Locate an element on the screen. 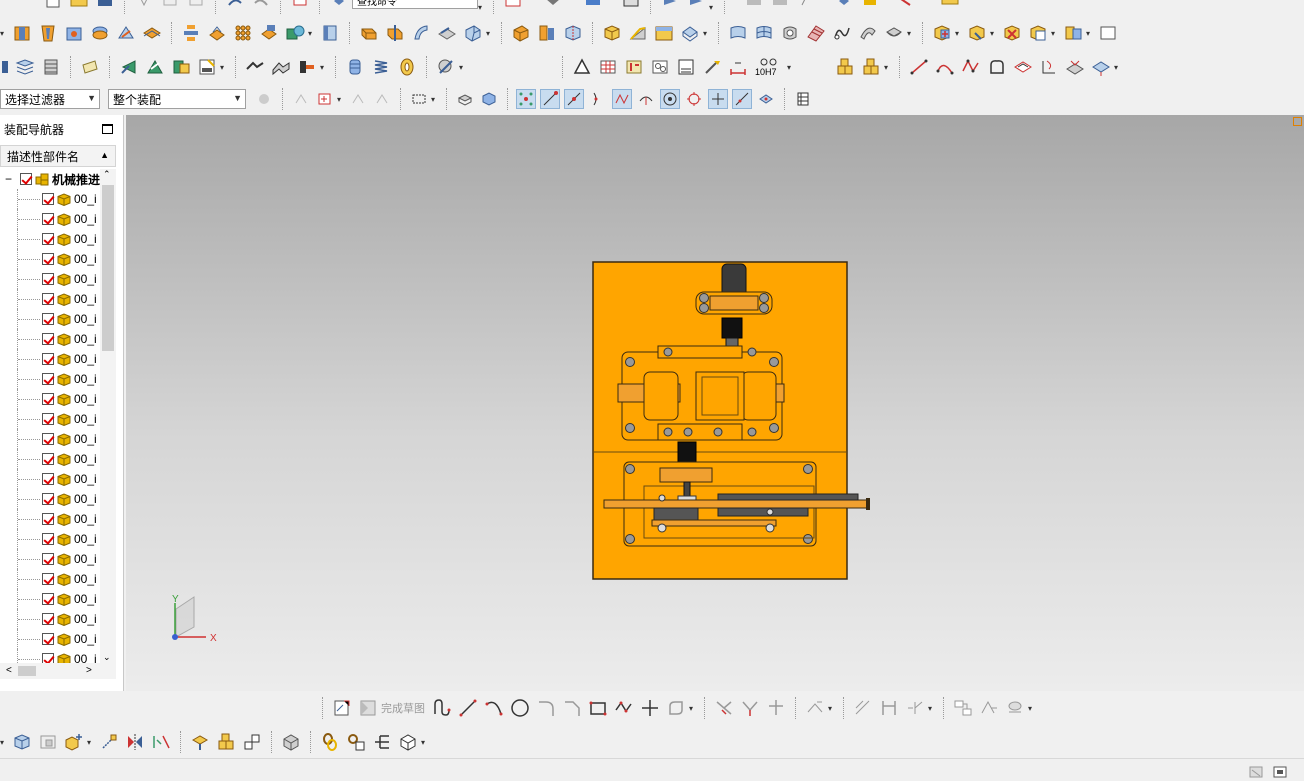 This screenshot has height=781, width=1304. auto-constrain-icon is located at coordinates (1015, 708).